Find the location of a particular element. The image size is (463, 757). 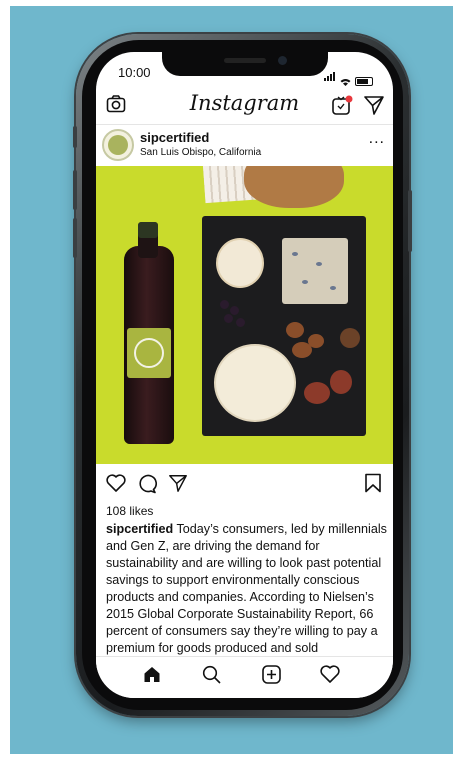

avatar is located at coordinates (118, 145).